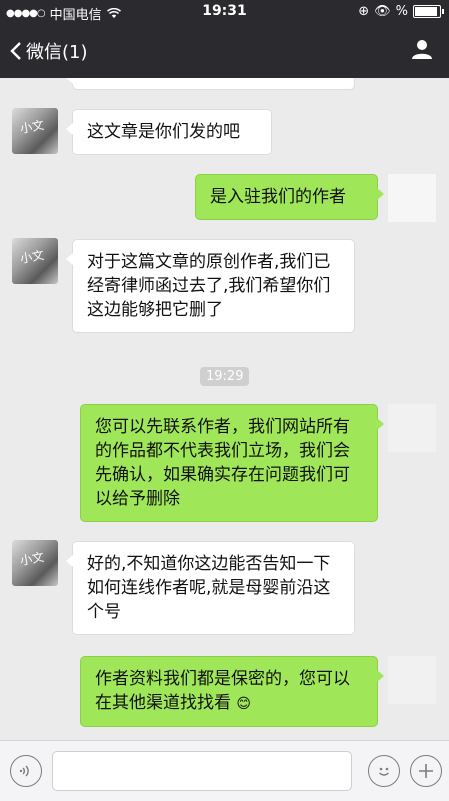 The width and height of the screenshot is (449, 801). What do you see at coordinates (244, 704) in the screenshot?
I see `smile-emoji-icon: 😊` at bounding box center [244, 704].